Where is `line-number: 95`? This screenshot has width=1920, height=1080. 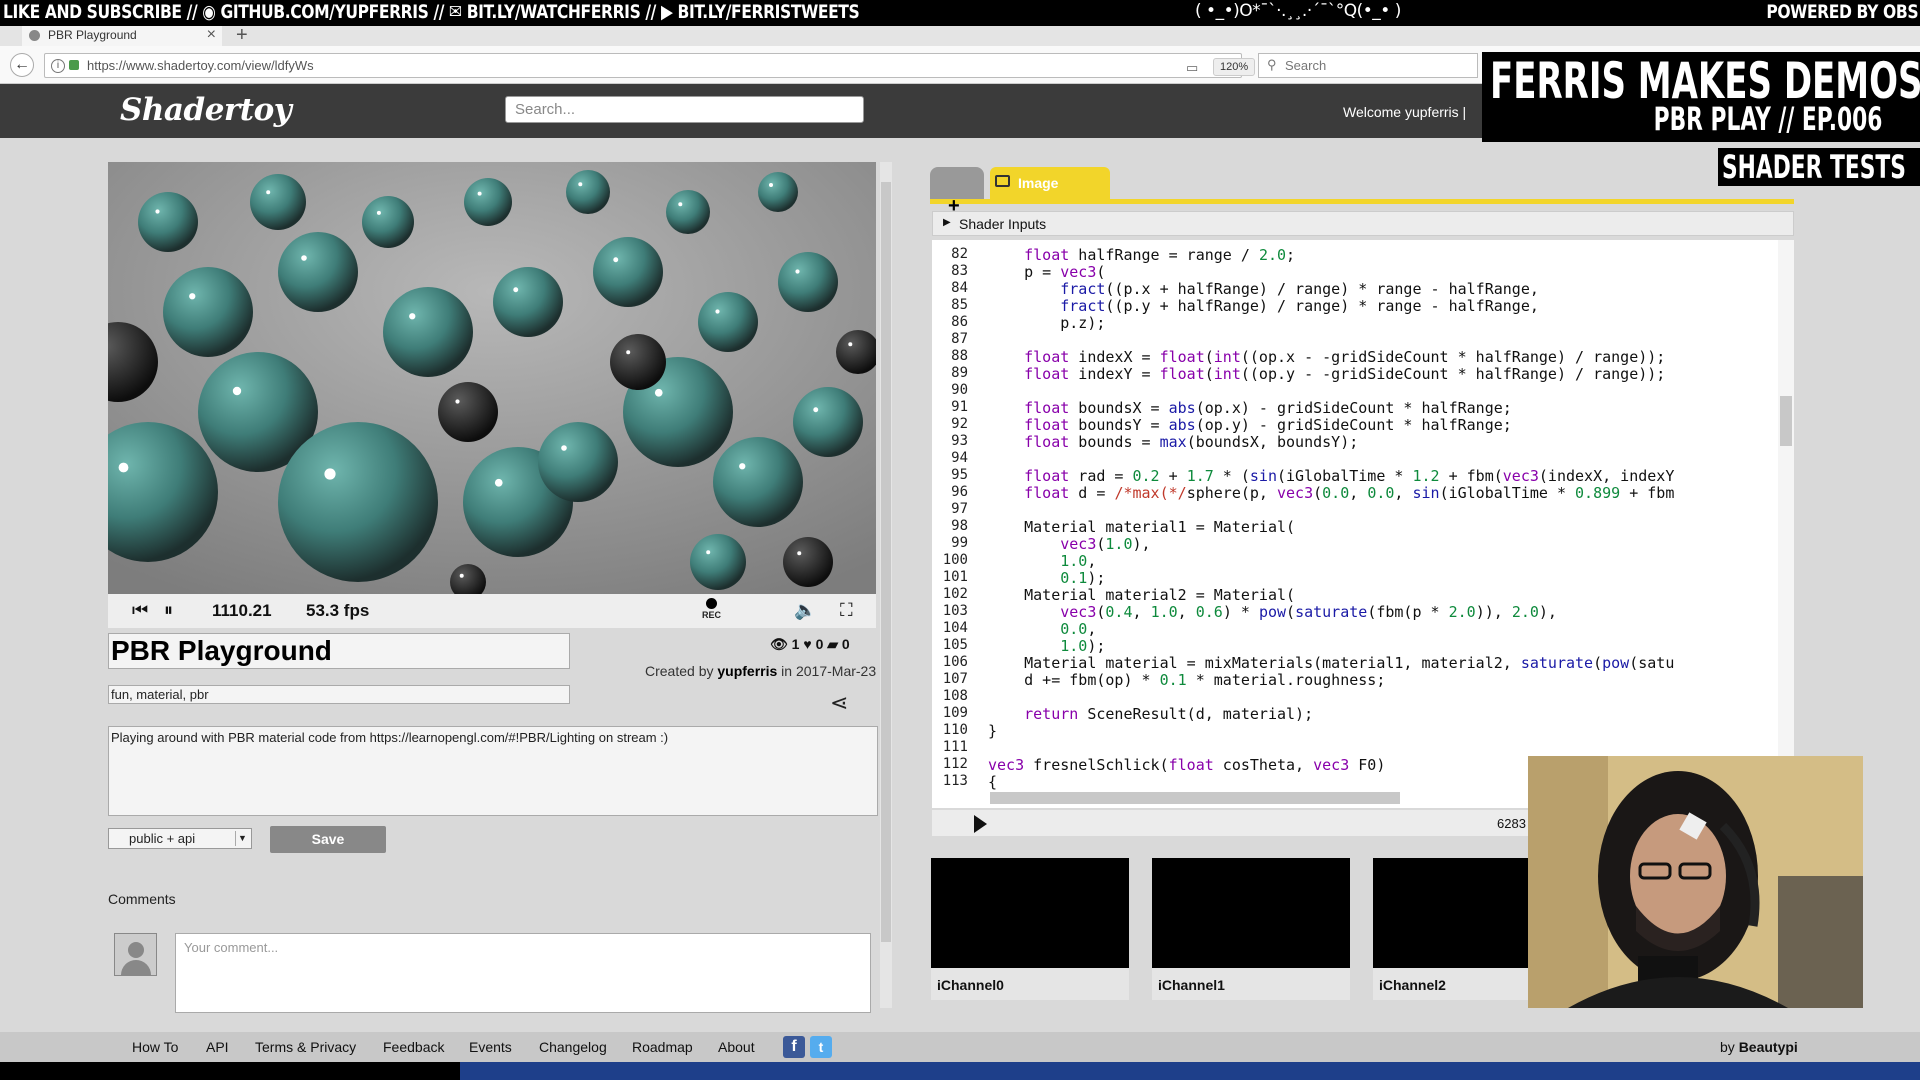 line-number: 95 is located at coordinates (959, 475).